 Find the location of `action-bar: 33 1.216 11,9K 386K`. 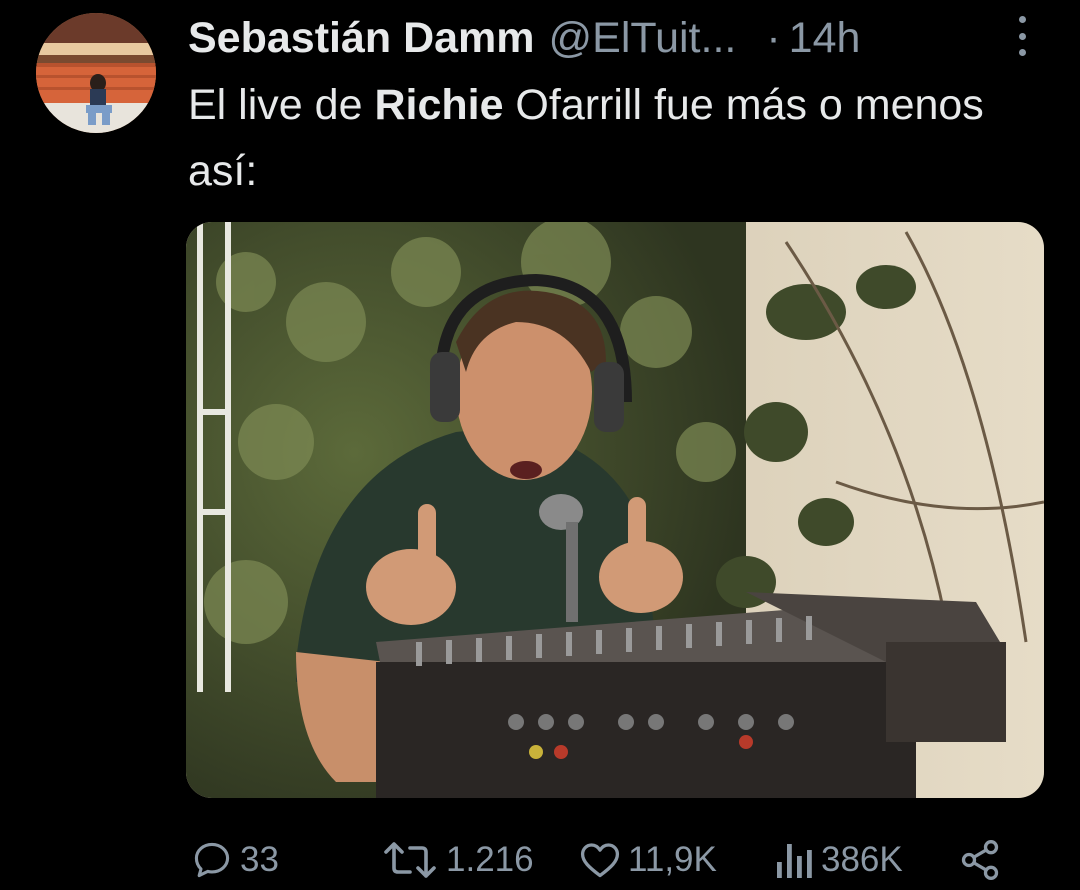

action-bar: 33 1.216 11,9K 386K is located at coordinates (605, 860).